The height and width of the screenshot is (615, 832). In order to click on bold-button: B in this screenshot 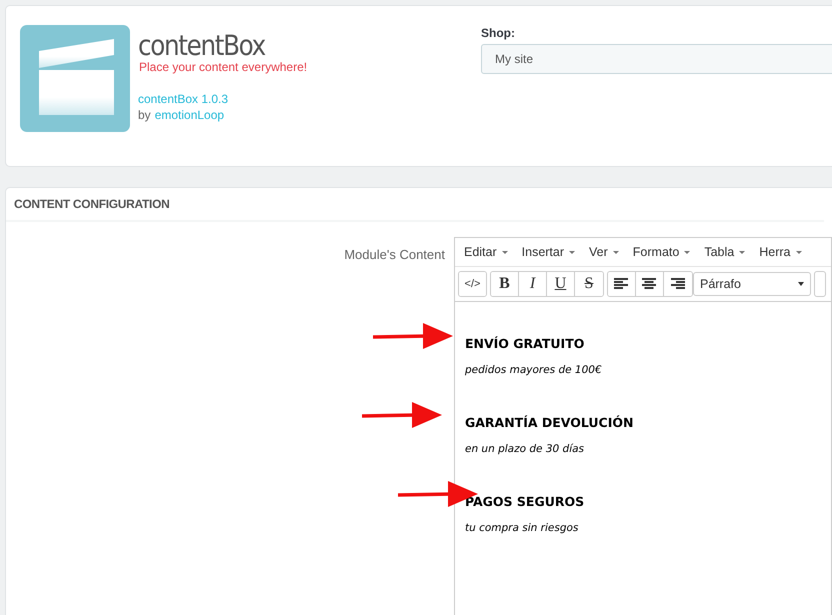, I will do `click(504, 284)`.